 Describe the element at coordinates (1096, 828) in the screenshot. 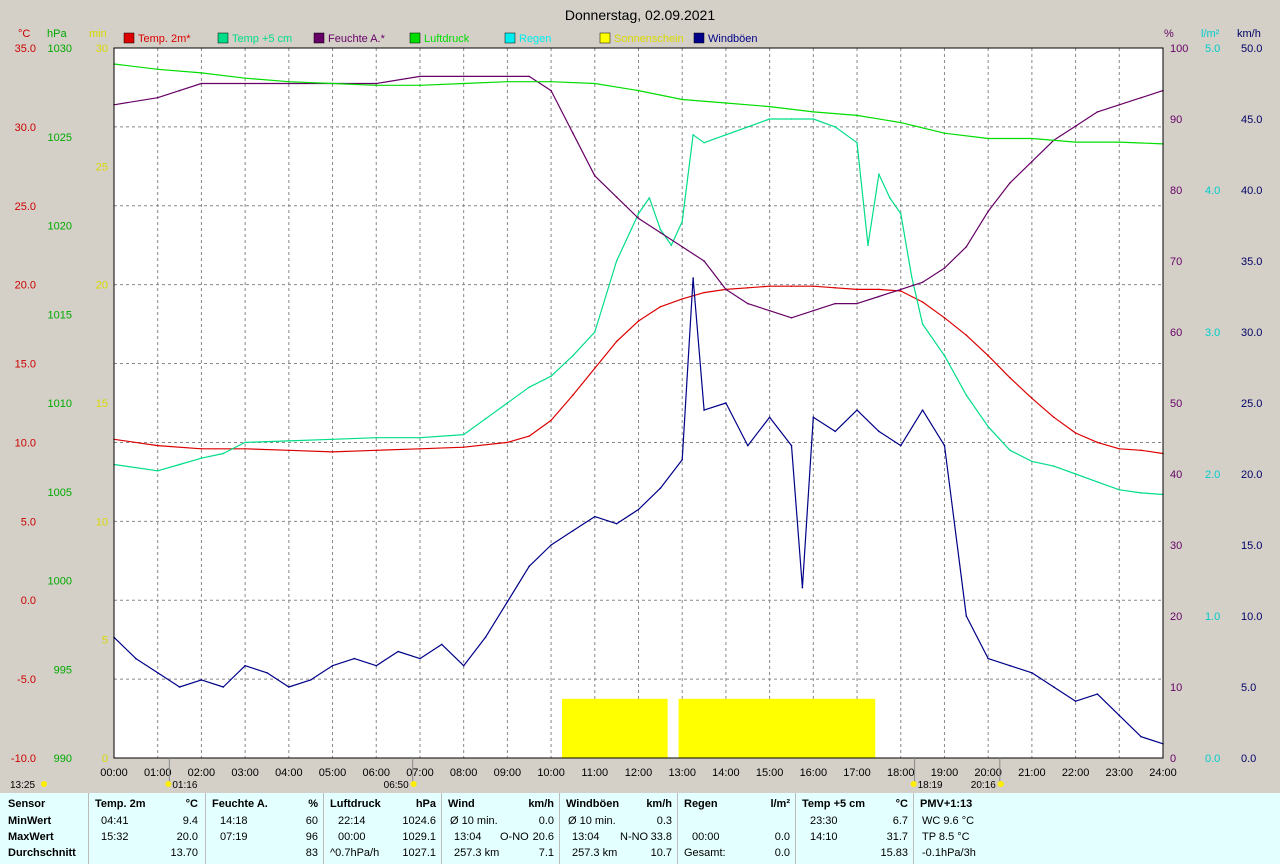

I see `stats-col-pmv: PMV+1:13 WC 9.6 °C TP 8.5 °C -0.1hPa/3h` at that location.